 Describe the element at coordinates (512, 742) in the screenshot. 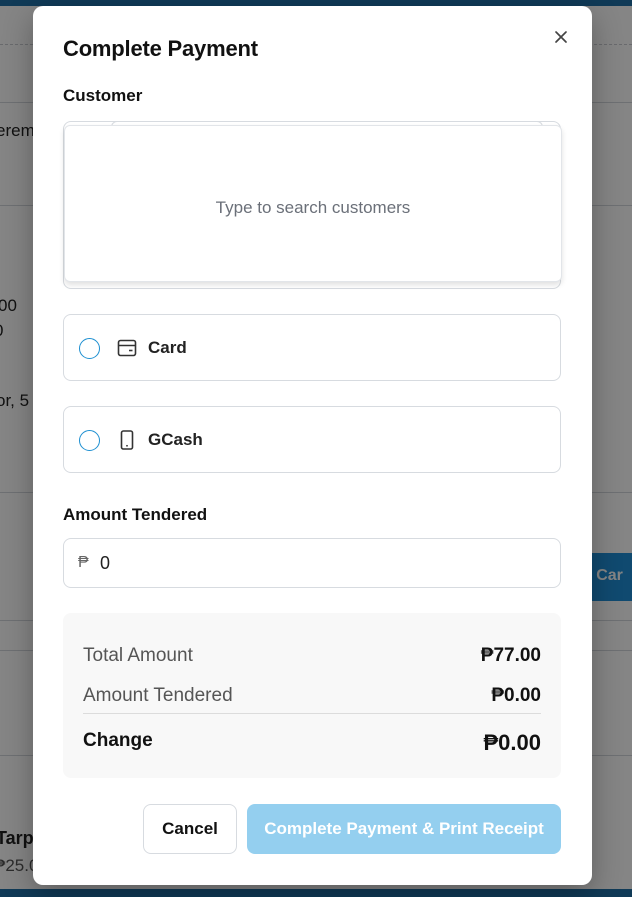

I see `change-value: ₱0.00` at that location.